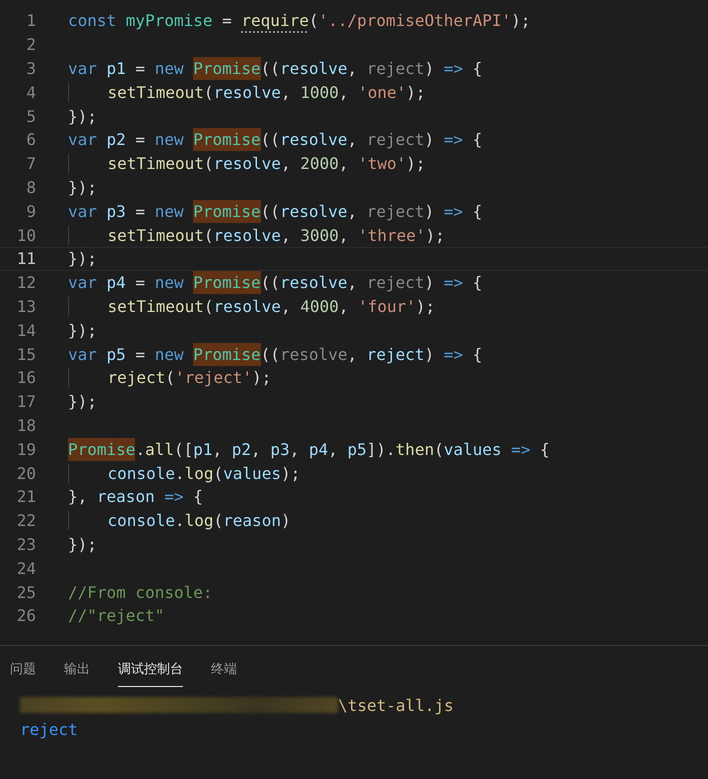  I want to click on code-line: var p4 = new Promise((resolve, reject) => {, so click(275, 282).